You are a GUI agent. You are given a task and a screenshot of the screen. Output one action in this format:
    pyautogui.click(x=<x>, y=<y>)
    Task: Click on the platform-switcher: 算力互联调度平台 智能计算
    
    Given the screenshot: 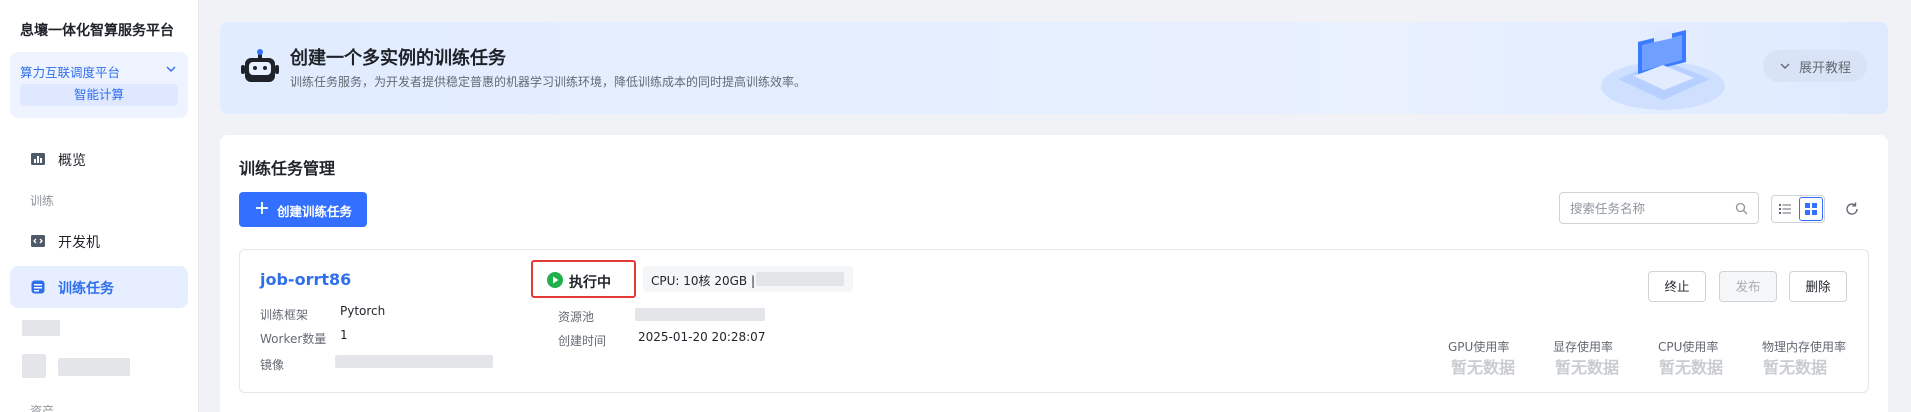 What is the action you would take?
    pyautogui.click(x=99, y=85)
    